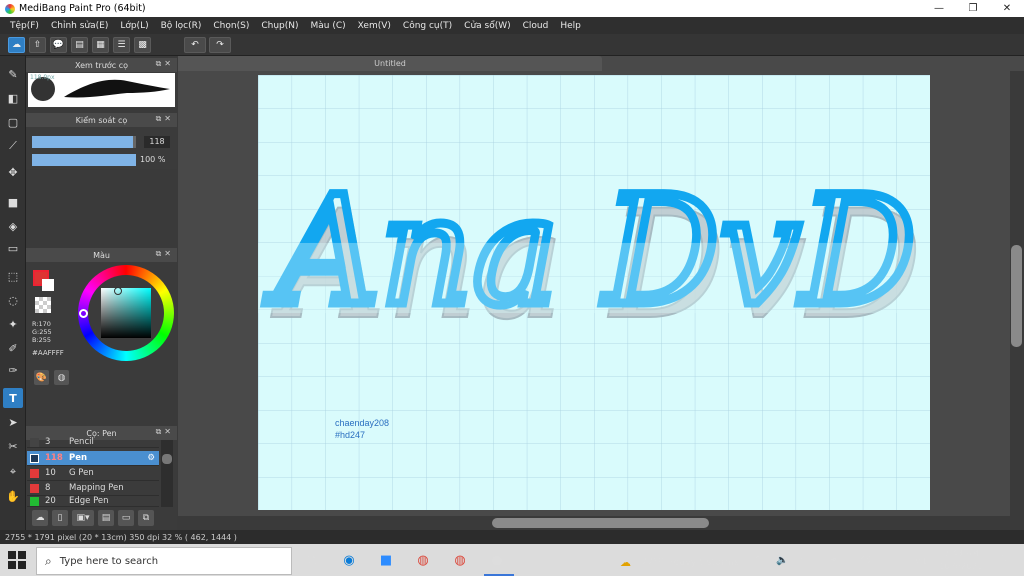  What do you see at coordinates (93, 458) in the screenshot?
I see `list-item: 118 Pen ⚙` at bounding box center [93, 458].